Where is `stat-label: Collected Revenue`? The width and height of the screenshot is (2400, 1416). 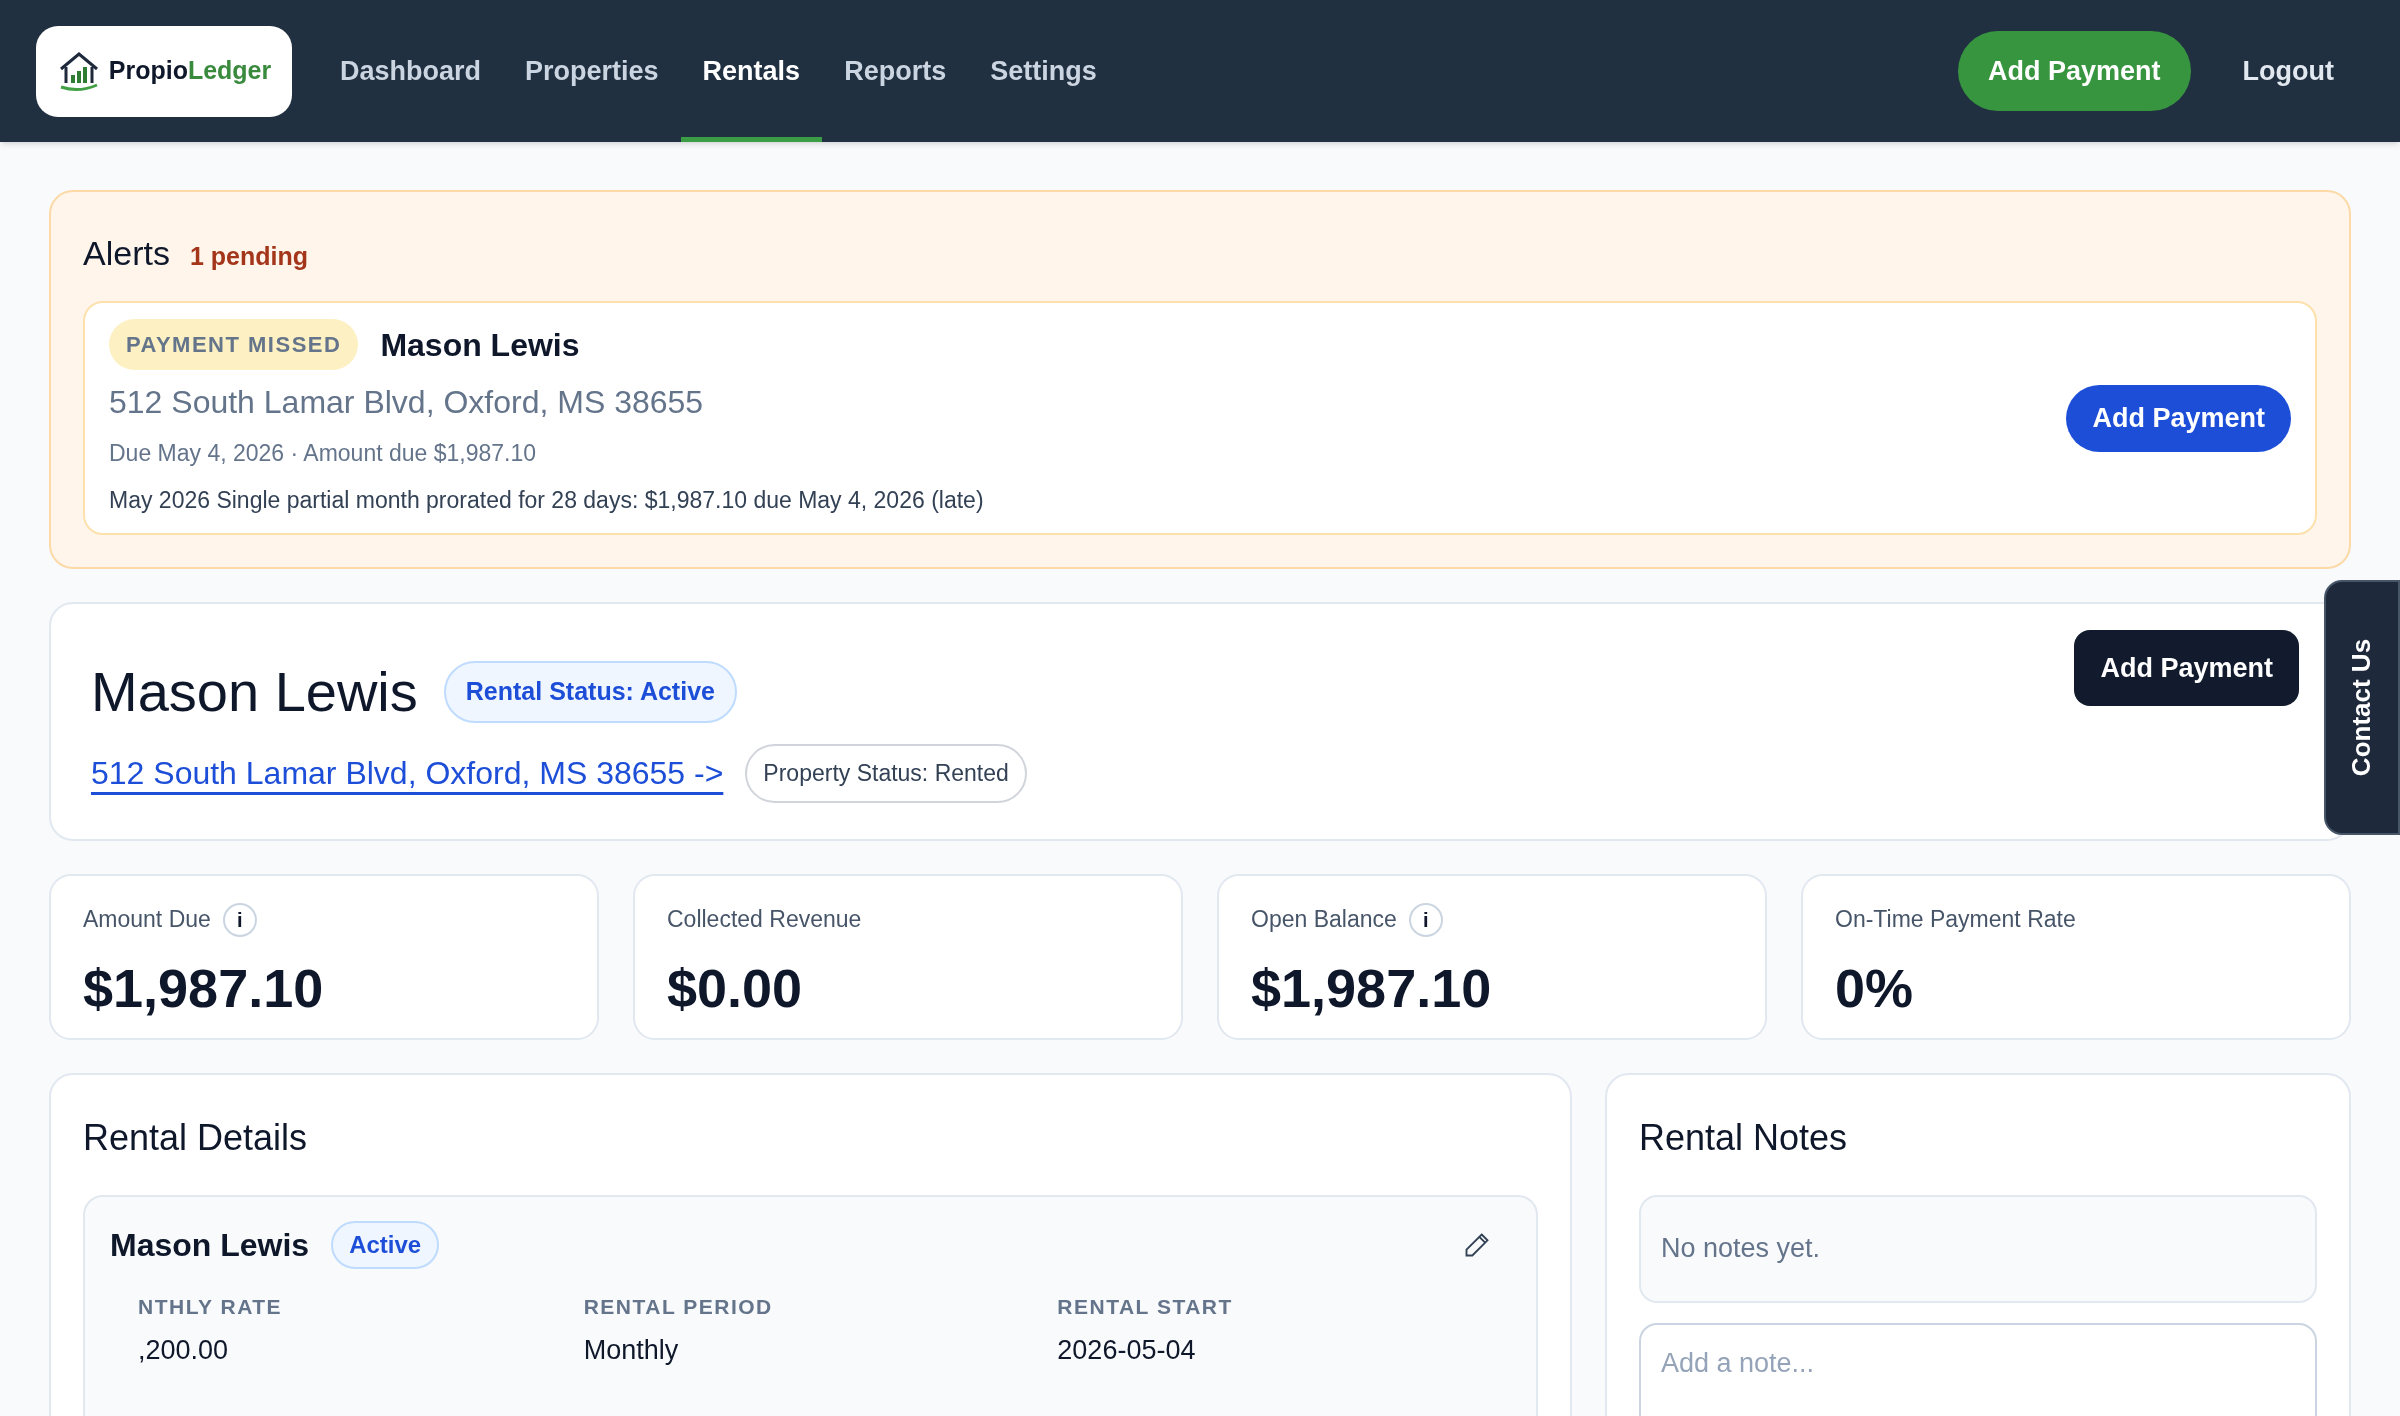
stat-label: Collected Revenue is located at coordinates (764, 920).